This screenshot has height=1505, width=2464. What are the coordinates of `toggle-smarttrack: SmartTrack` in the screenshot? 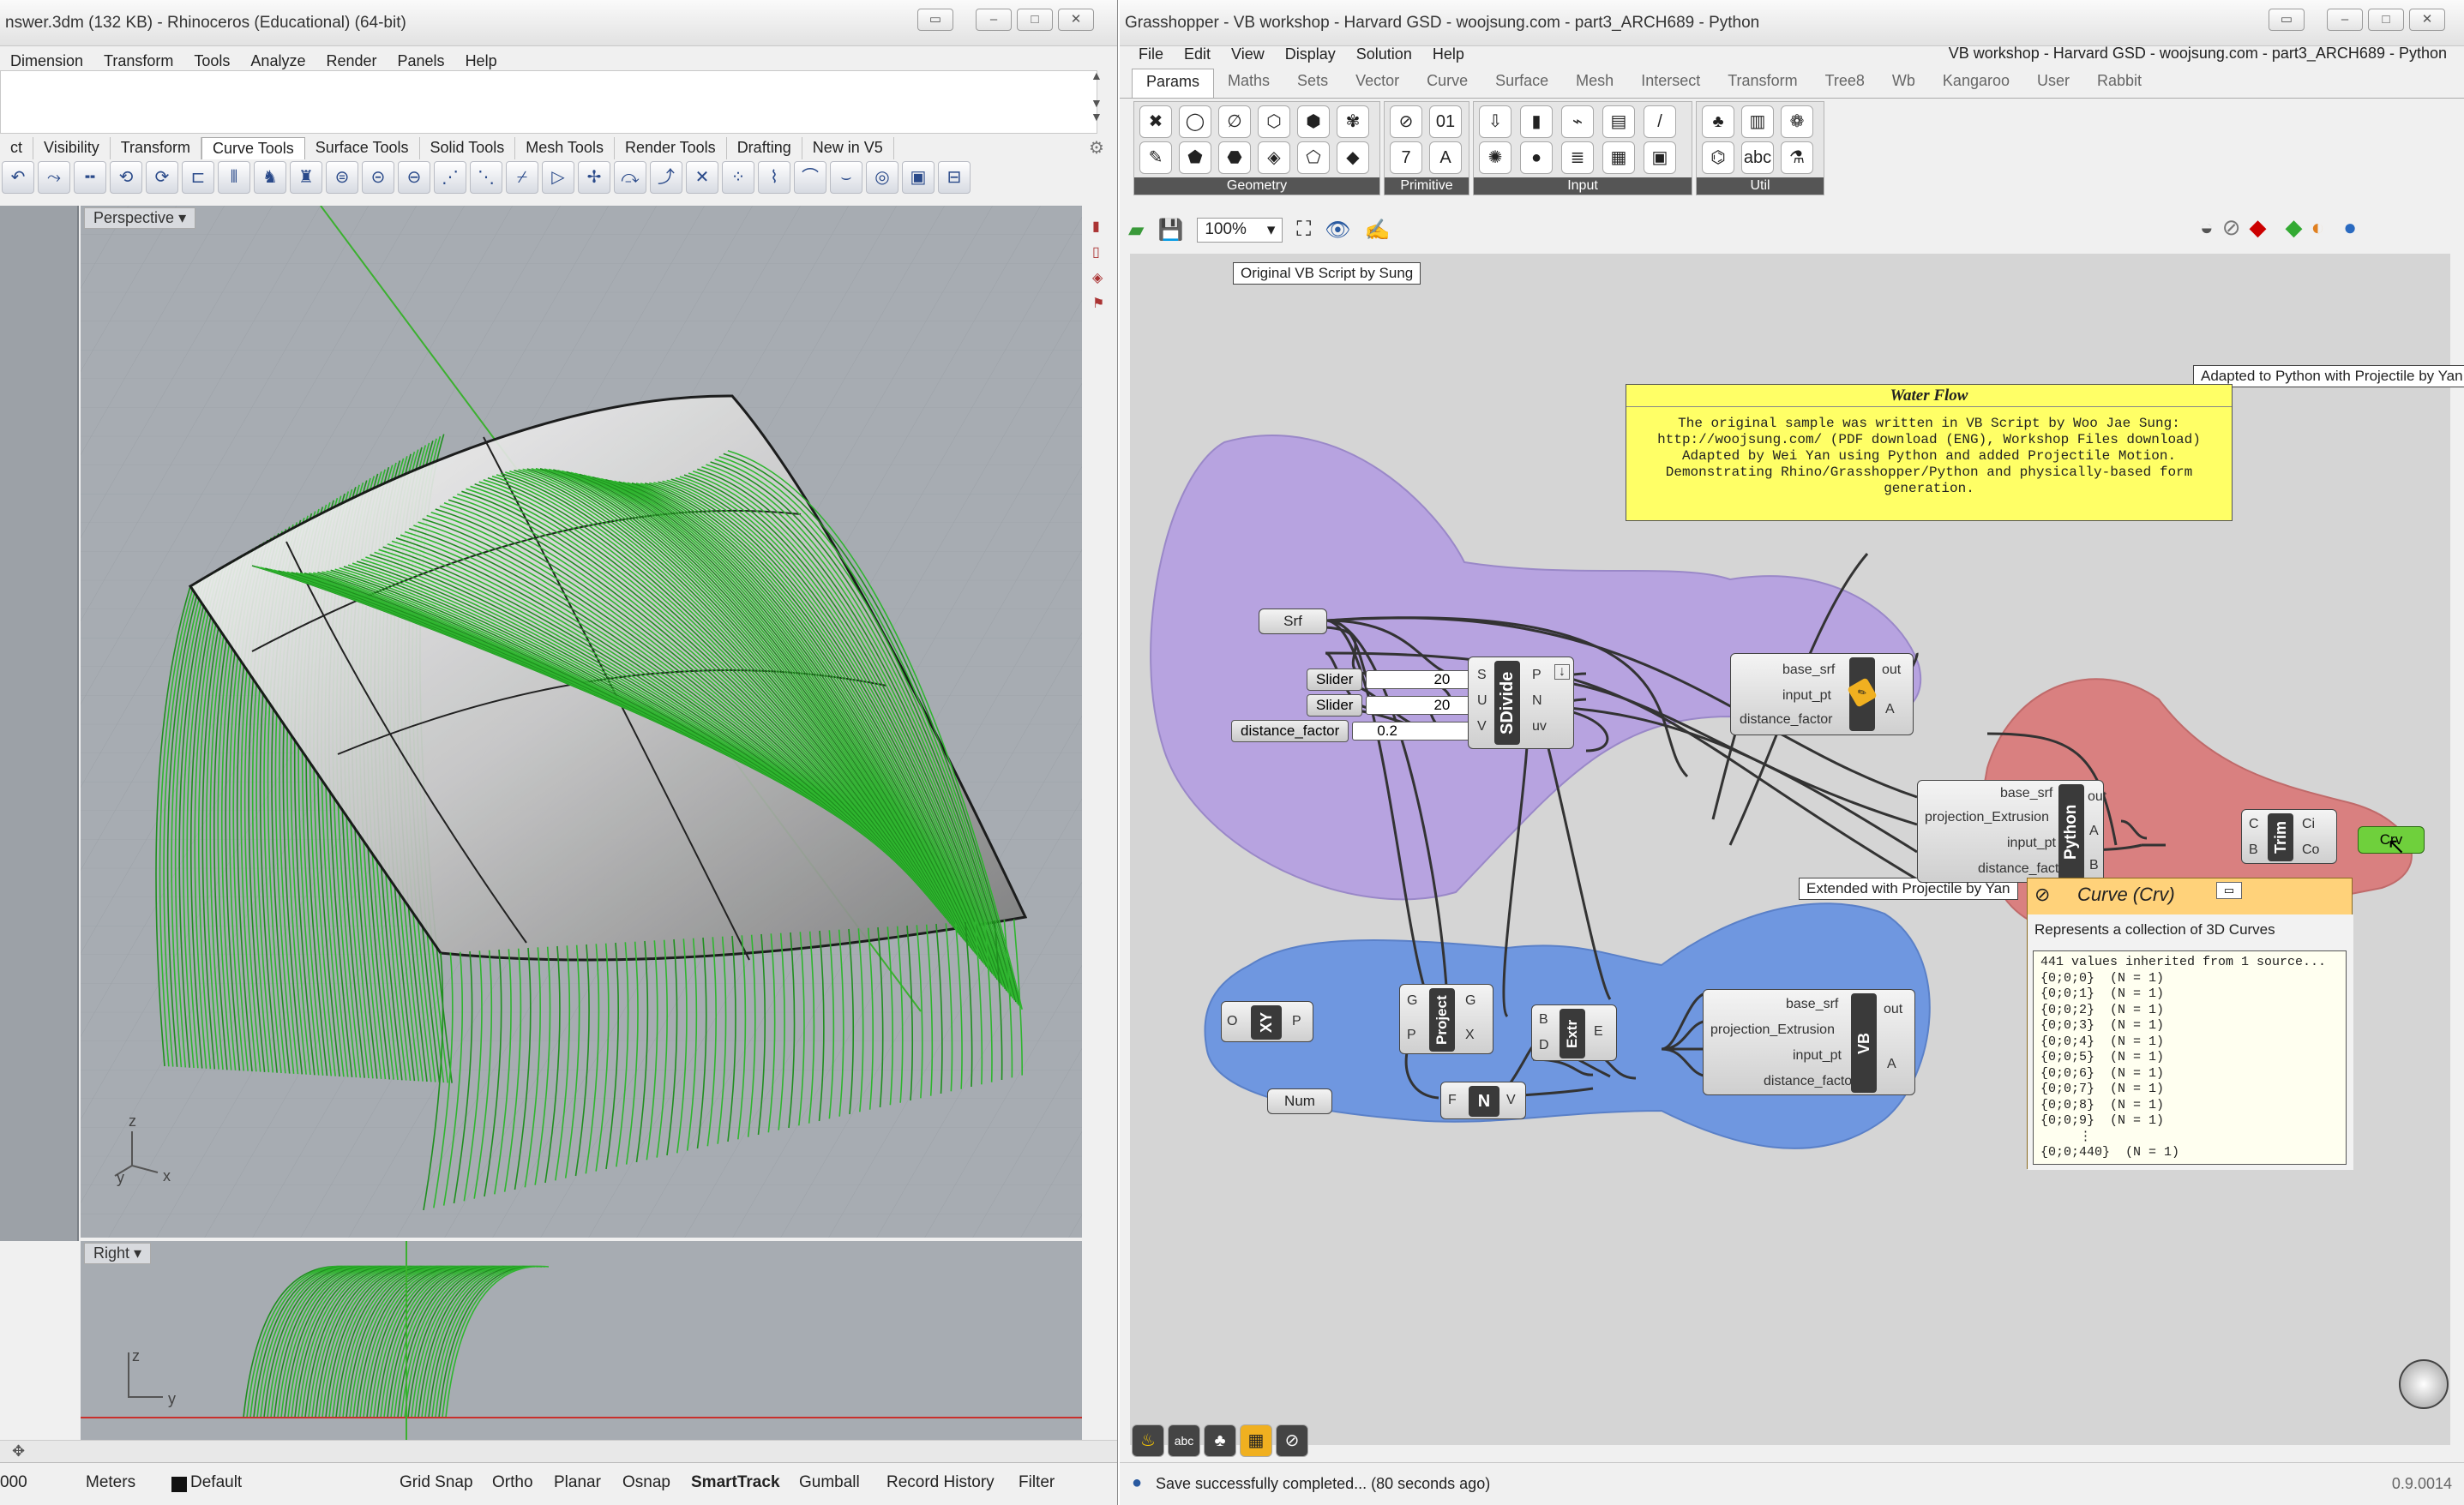 It's located at (735, 1482).